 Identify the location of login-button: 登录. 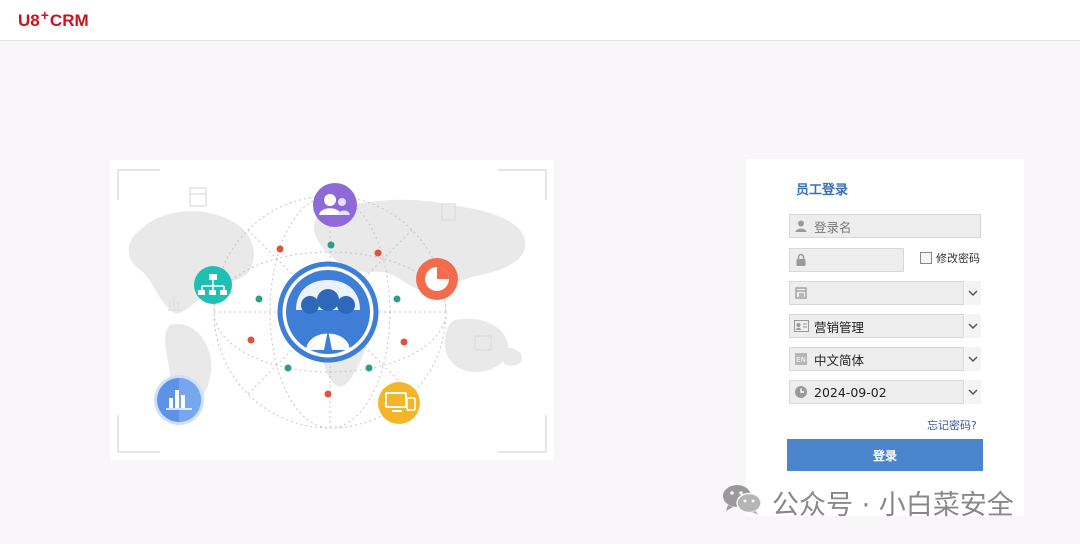
(885, 455).